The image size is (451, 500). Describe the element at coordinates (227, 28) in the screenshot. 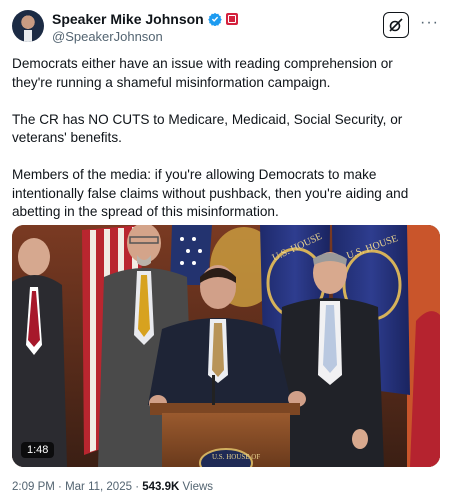

I see `tweet-header: Speaker Mike Johnson @SpeakerJohnson ···` at that location.